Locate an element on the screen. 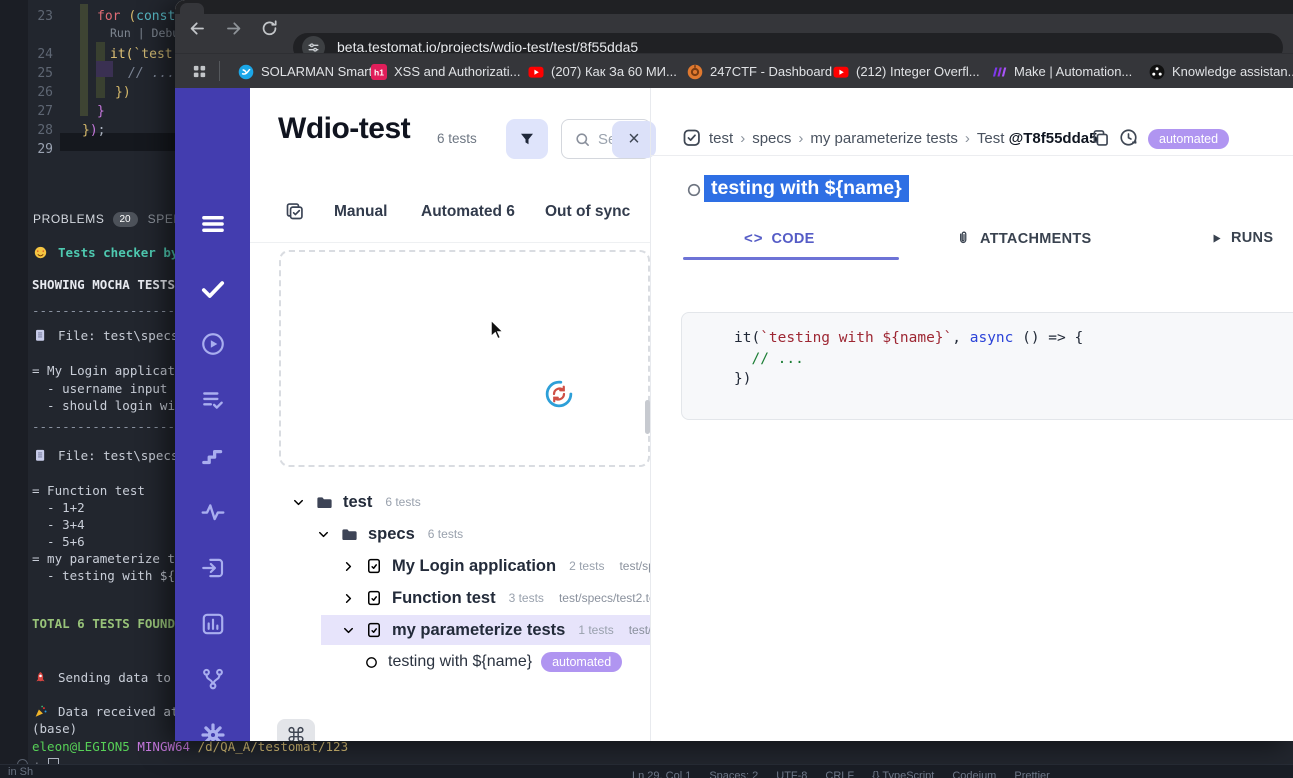  panel-divider is located at coordinates (650, 414).